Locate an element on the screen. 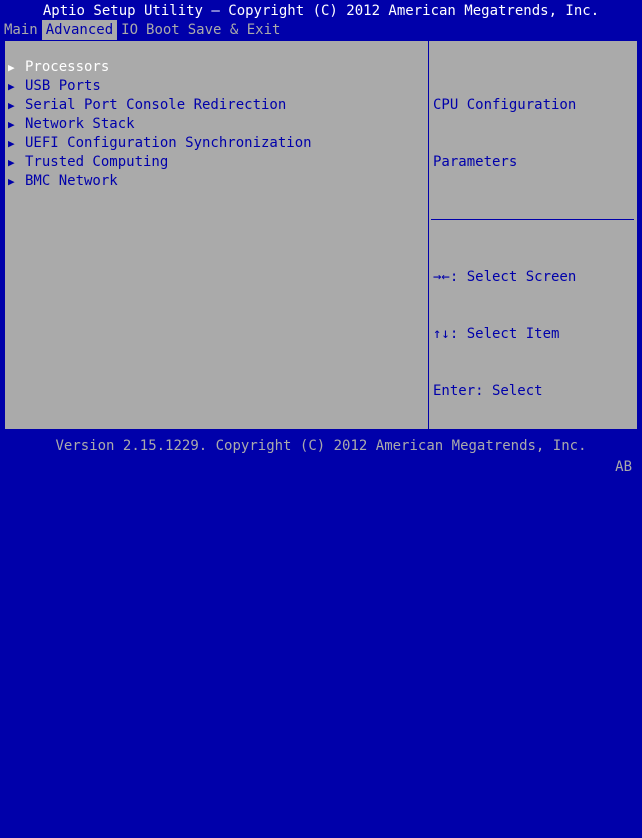 This screenshot has height=838, width=642. menu-item-uefi-configuration-synchronization: ▶ UEFI Configuration Synchronization is located at coordinates (216, 143).